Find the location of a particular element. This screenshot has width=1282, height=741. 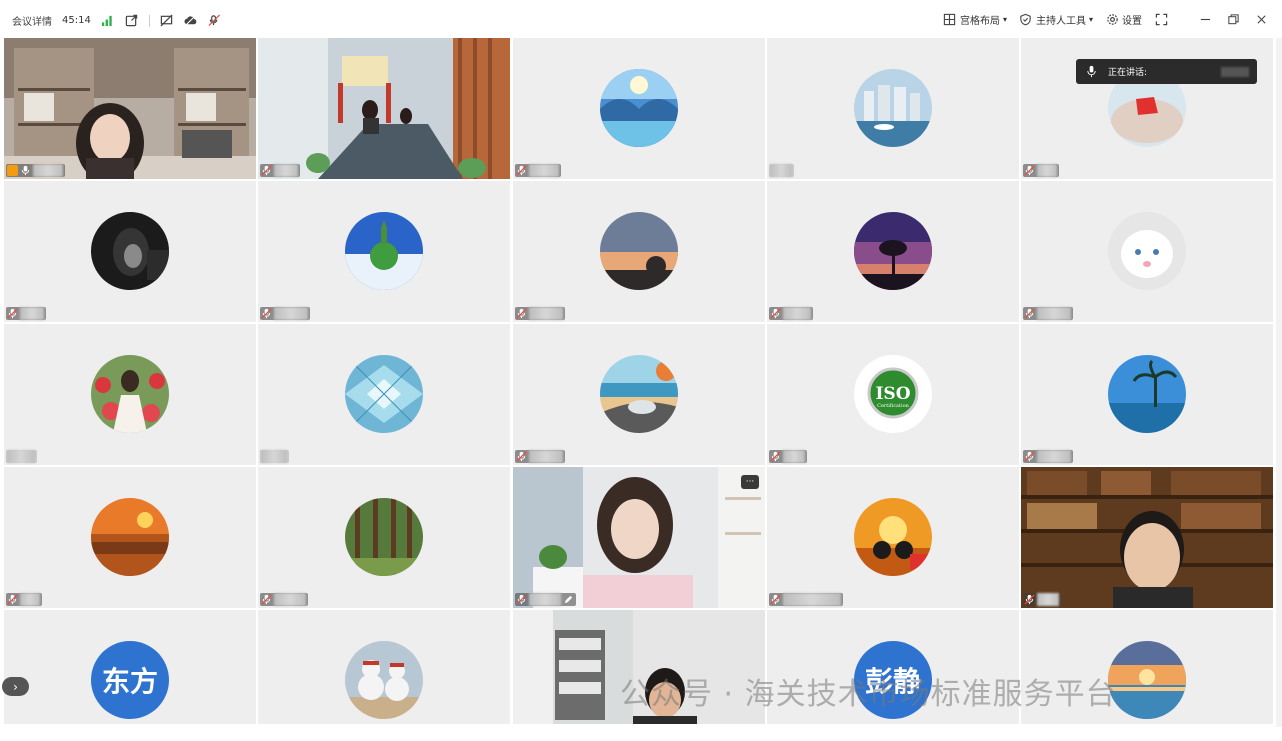

participant-tile: 东方 is located at coordinates (130, 667).